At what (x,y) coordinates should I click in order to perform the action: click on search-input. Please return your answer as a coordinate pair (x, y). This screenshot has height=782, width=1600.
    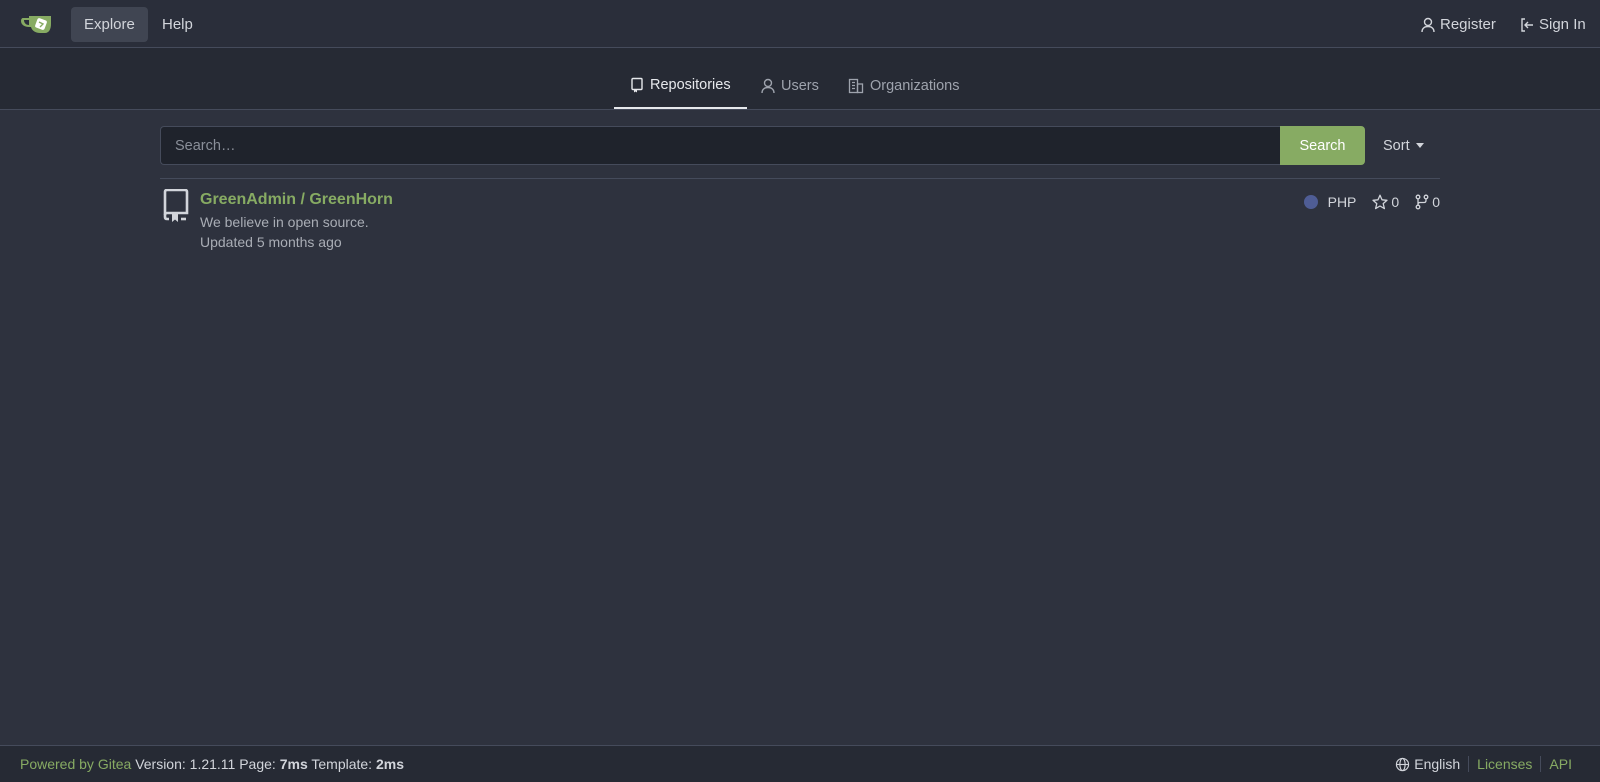
    Looking at the image, I should click on (720, 145).